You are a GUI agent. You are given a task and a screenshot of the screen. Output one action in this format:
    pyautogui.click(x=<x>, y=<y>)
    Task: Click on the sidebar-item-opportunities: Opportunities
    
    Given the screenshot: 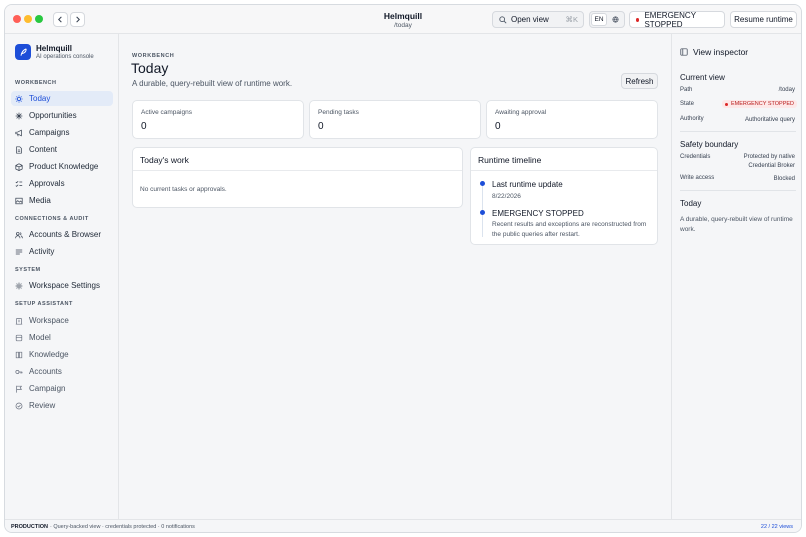 What is the action you would take?
    pyautogui.click(x=62, y=115)
    